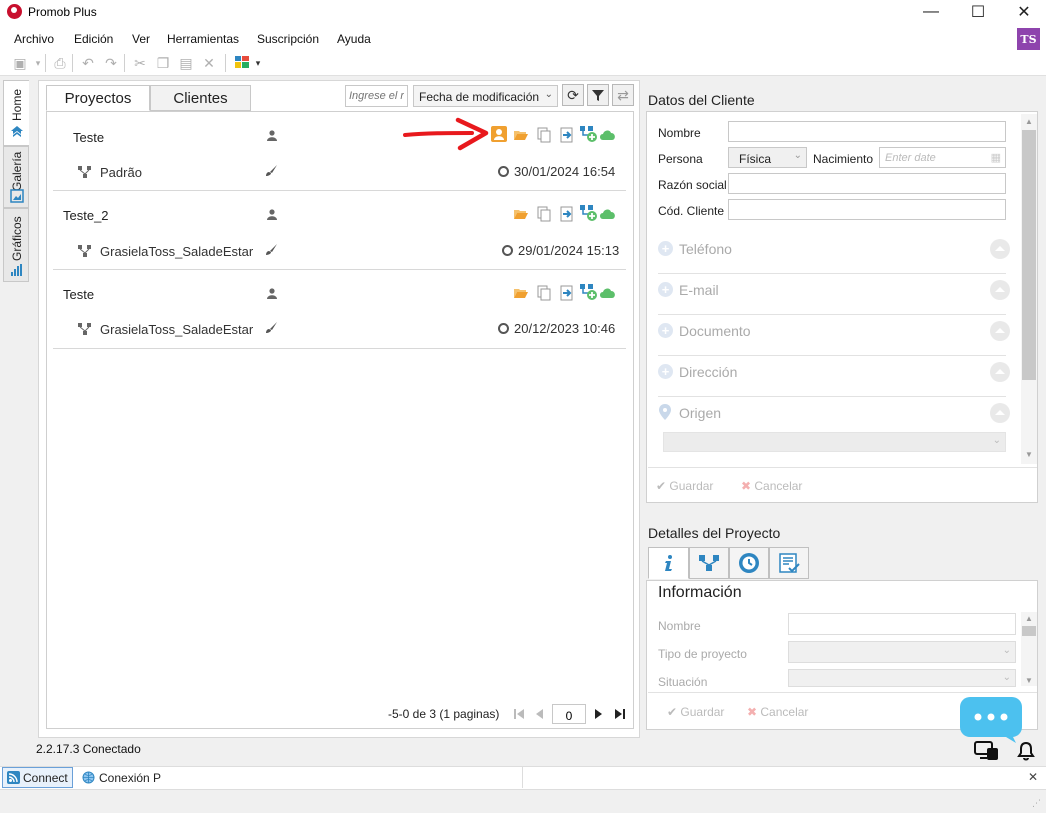 This screenshot has width=1046, height=813. Describe the element at coordinates (140, 63) in the screenshot. I see `cut-icon: ✂` at that location.